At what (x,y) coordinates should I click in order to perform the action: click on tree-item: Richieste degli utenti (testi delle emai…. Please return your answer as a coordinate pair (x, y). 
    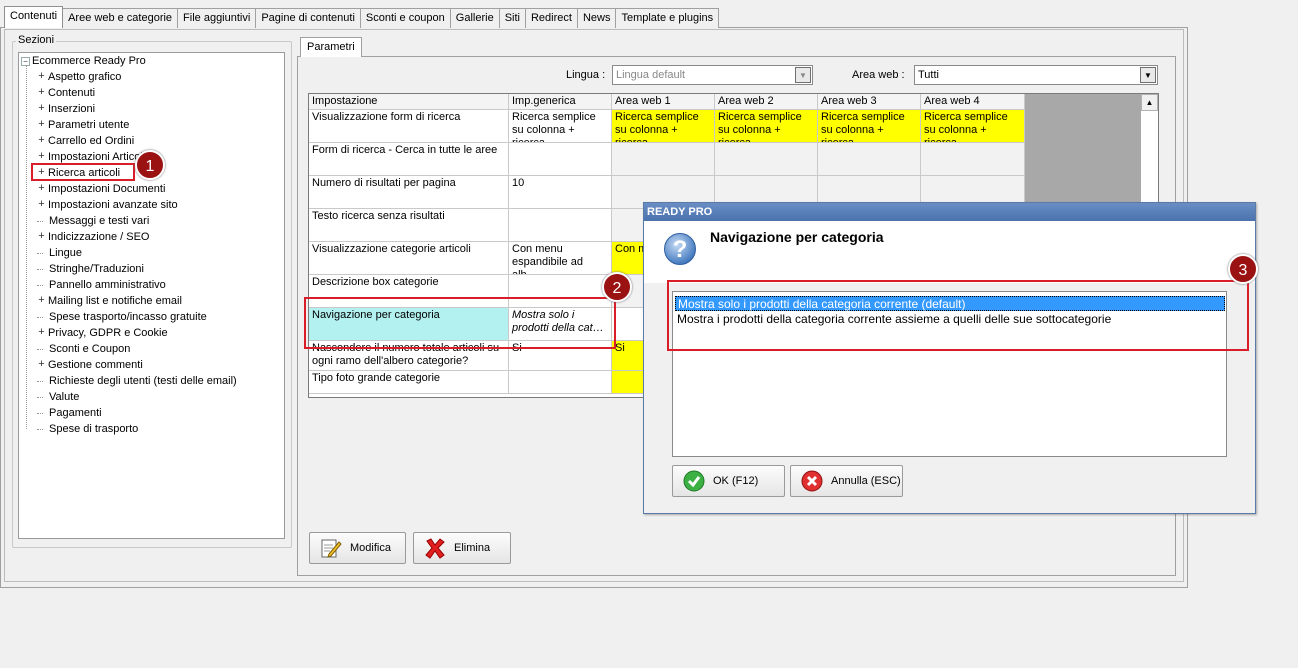
    Looking at the image, I should click on (137, 381).